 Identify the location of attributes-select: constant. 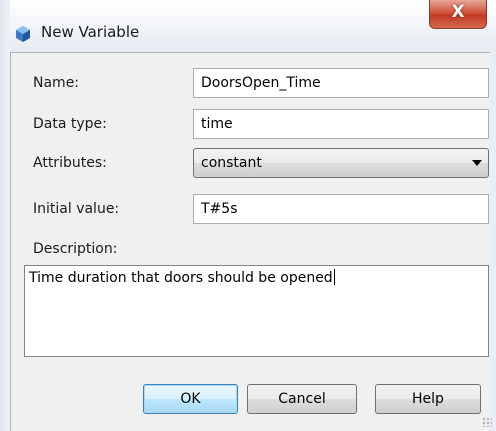
(341, 163).